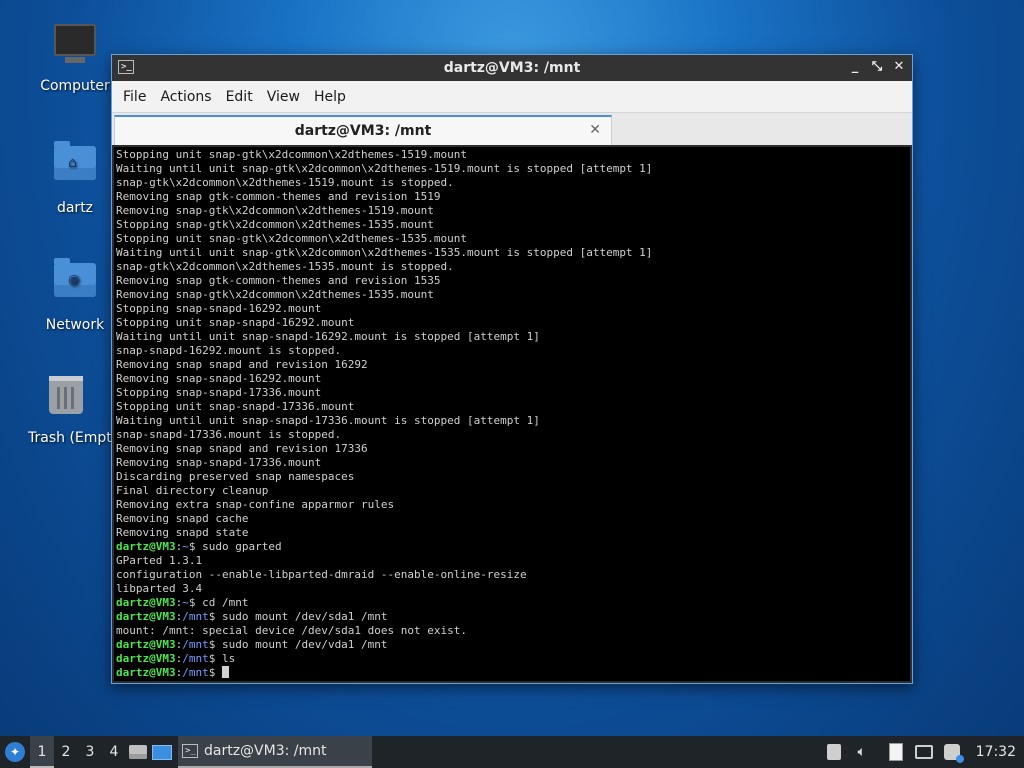 The height and width of the screenshot is (768, 1024). What do you see at coordinates (242, 448) in the screenshot?
I see `terminal-output-line: Removing snap snapd and revision 17336` at bounding box center [242, 448].